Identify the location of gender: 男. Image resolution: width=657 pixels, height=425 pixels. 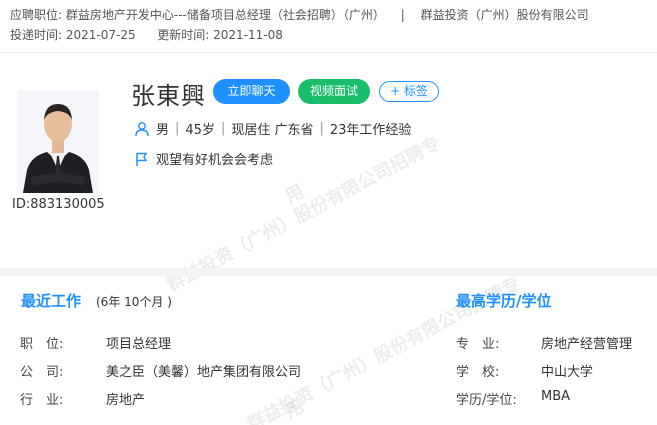
(163, 130).